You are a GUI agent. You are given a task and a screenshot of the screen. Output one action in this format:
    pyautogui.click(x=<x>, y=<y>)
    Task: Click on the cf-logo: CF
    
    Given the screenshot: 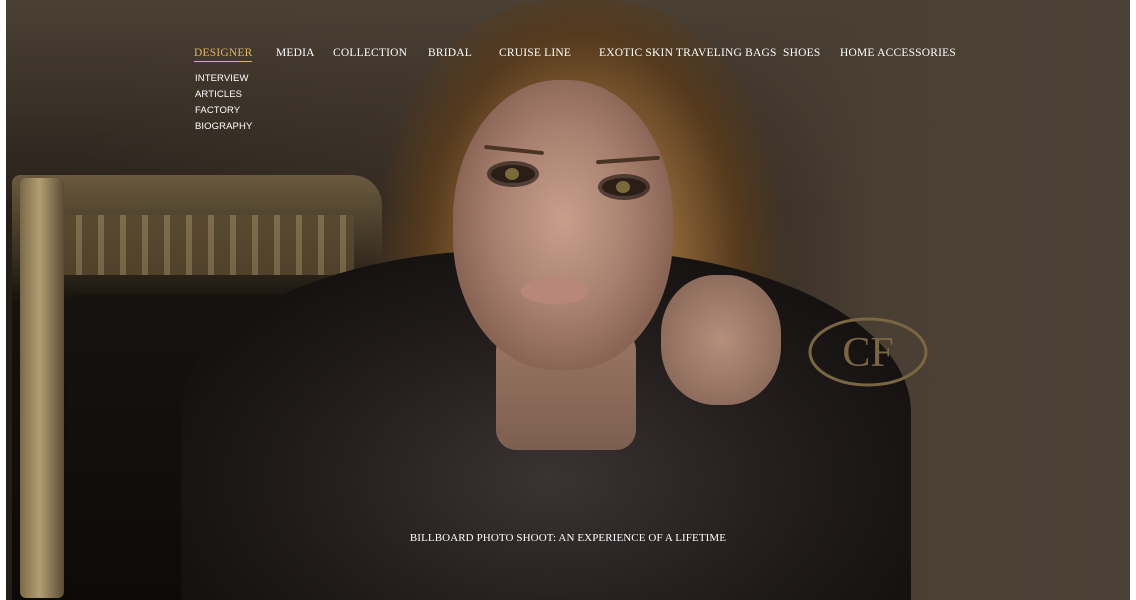 What is the action you would take?
    pyautogui.click(x=868, y=352)
    